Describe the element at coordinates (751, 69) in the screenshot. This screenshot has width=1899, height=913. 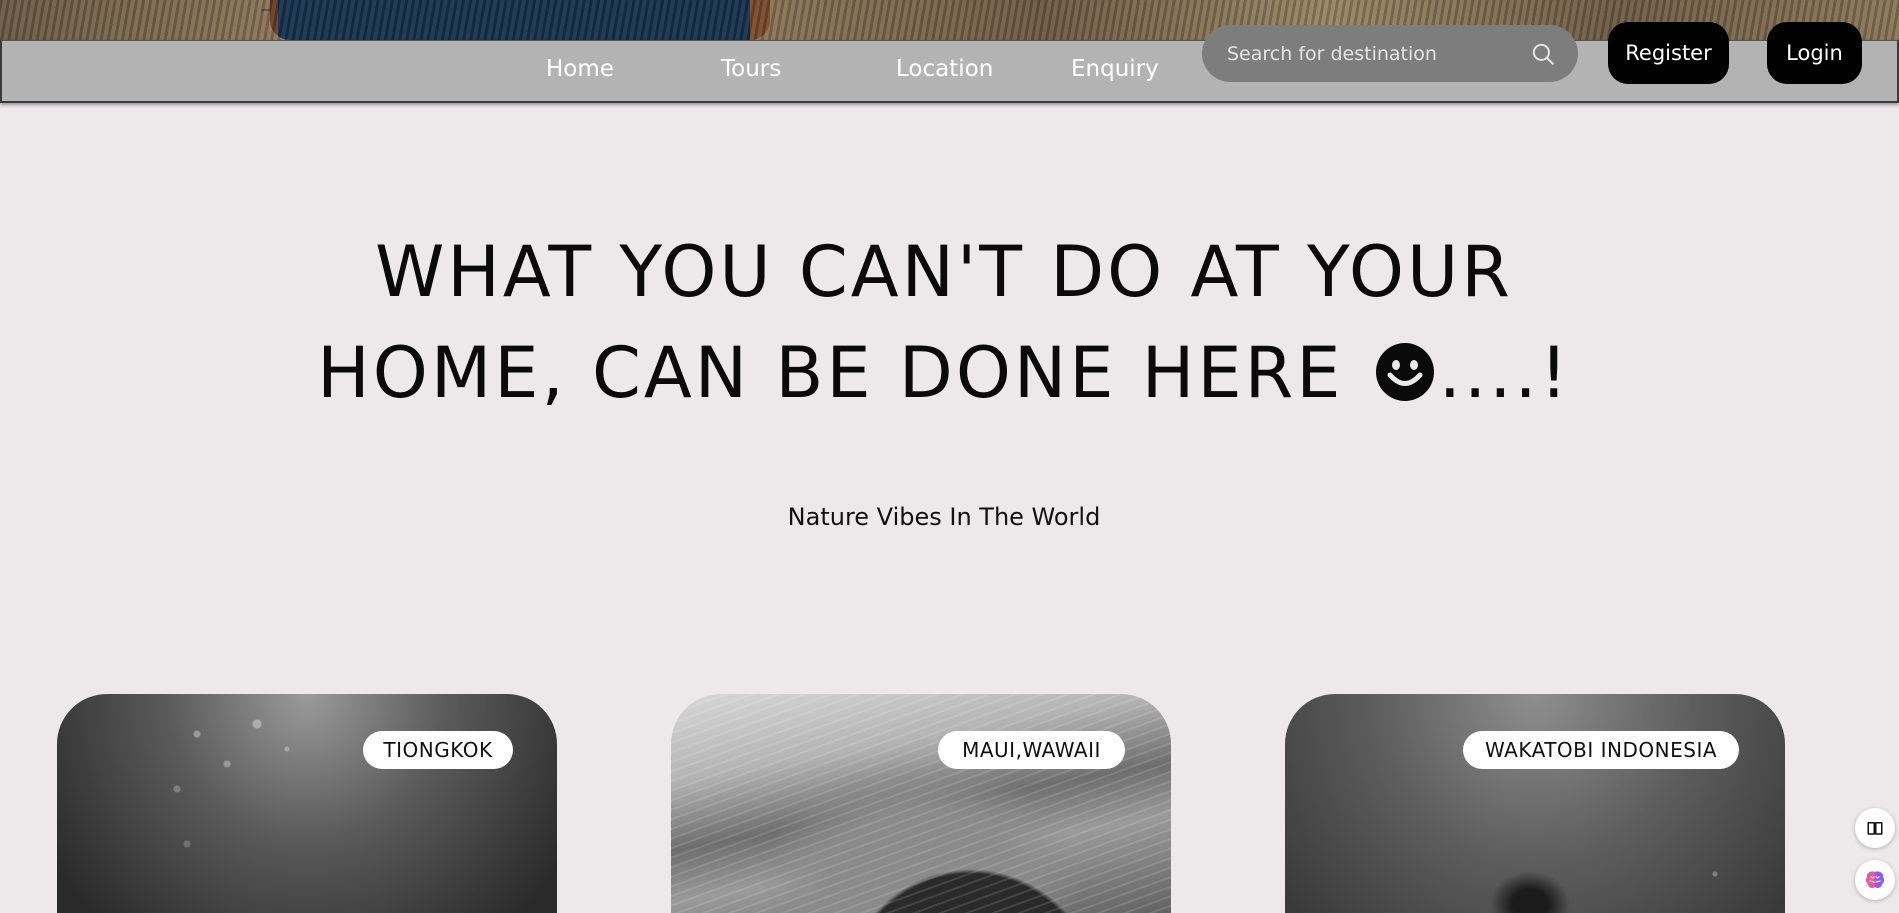
I see `nav-link-tours: Tours` at that location.